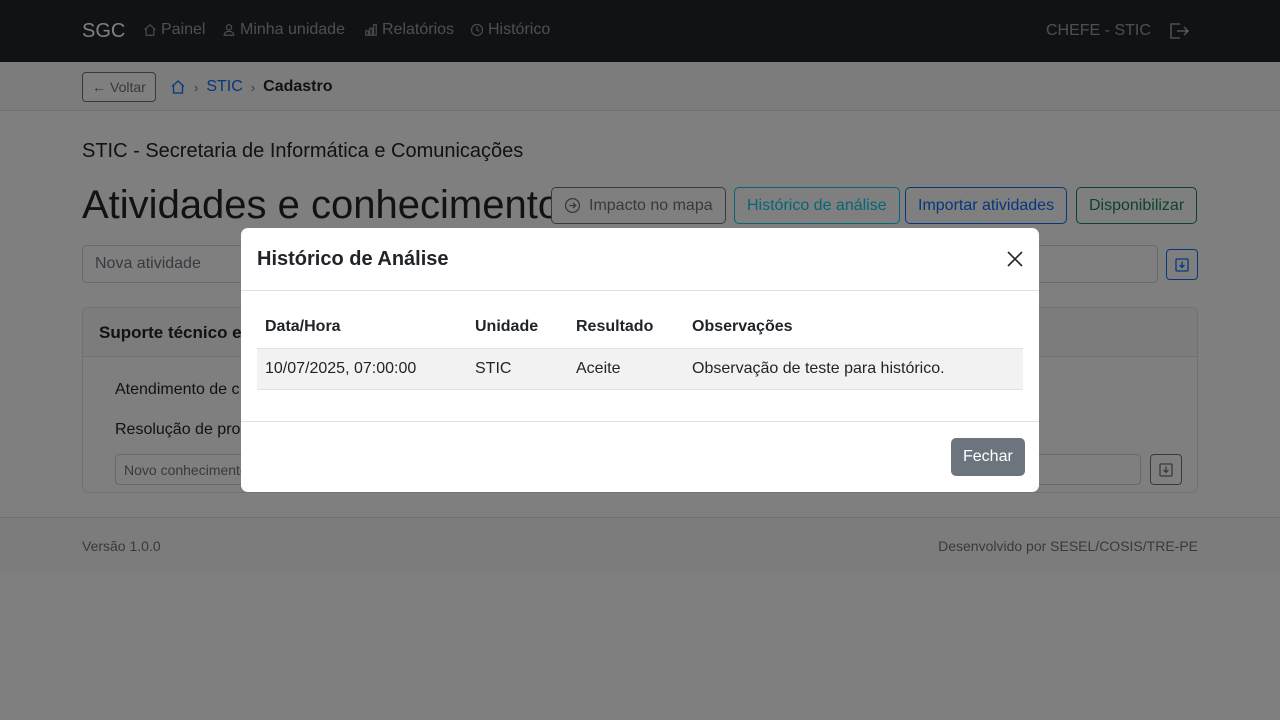 The image size is (1280, 720). Describe the element at coordinates (640, 456) in the screenshot. I see `modal-footer: Fechar` at that location.